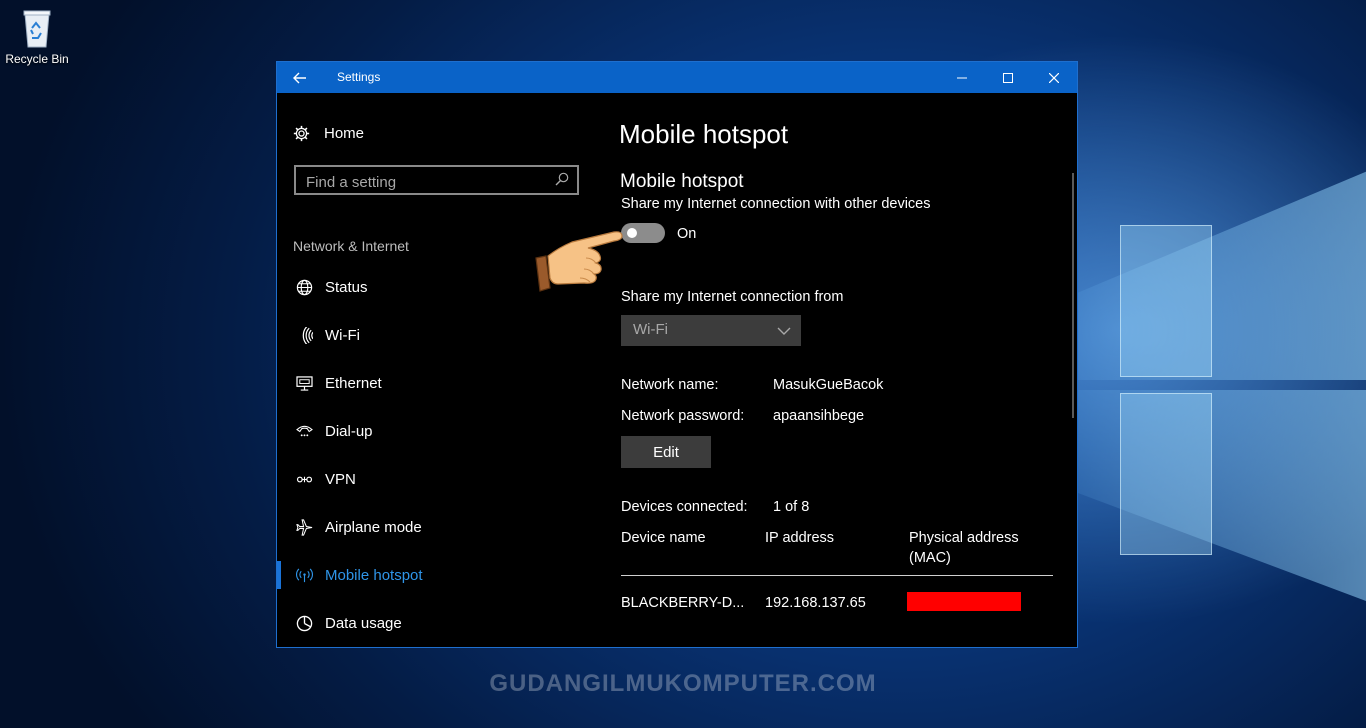 This screenshot has width=1366, height=728. I want to click on devices-connected-value: 1 of 8, so click(791, 507).